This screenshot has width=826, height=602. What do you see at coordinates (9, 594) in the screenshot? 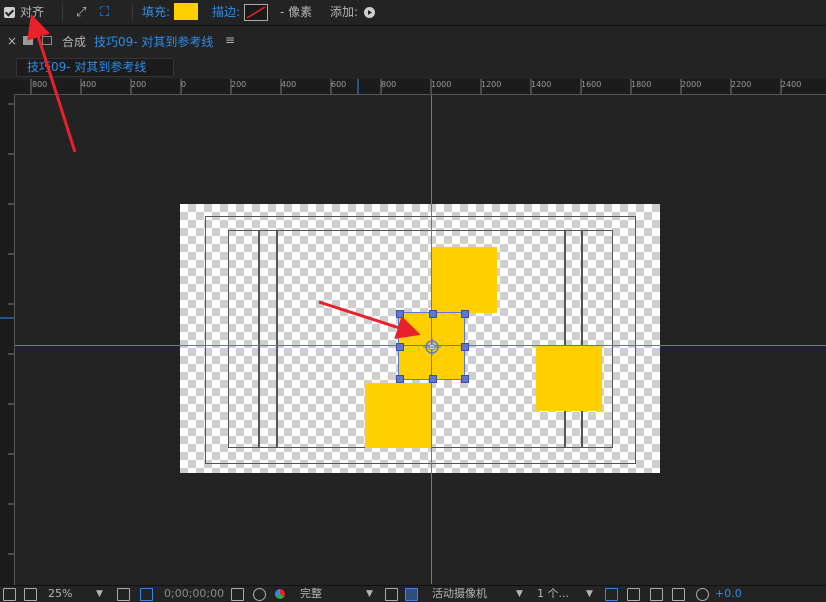
I see `always-preview-icon` at bounding box center [9, 594].